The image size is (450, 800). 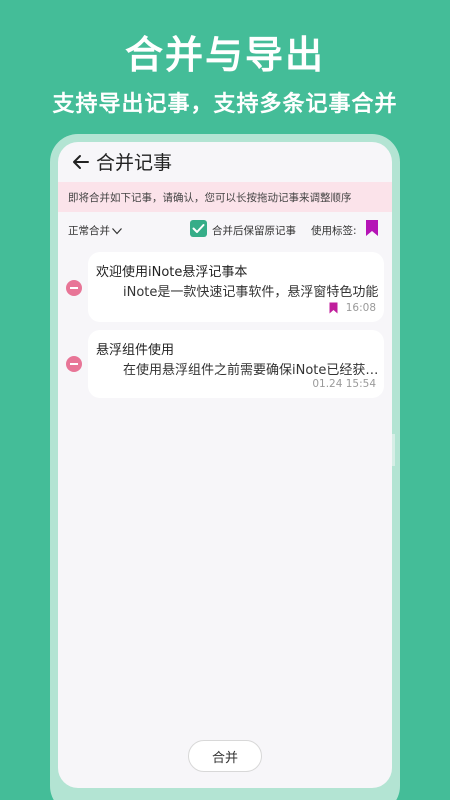 What do you see at coordinates (254, 231) in the screenshot?
I see `keep-original-label: 合并后保留原记事` at bounding box center [254, 231].